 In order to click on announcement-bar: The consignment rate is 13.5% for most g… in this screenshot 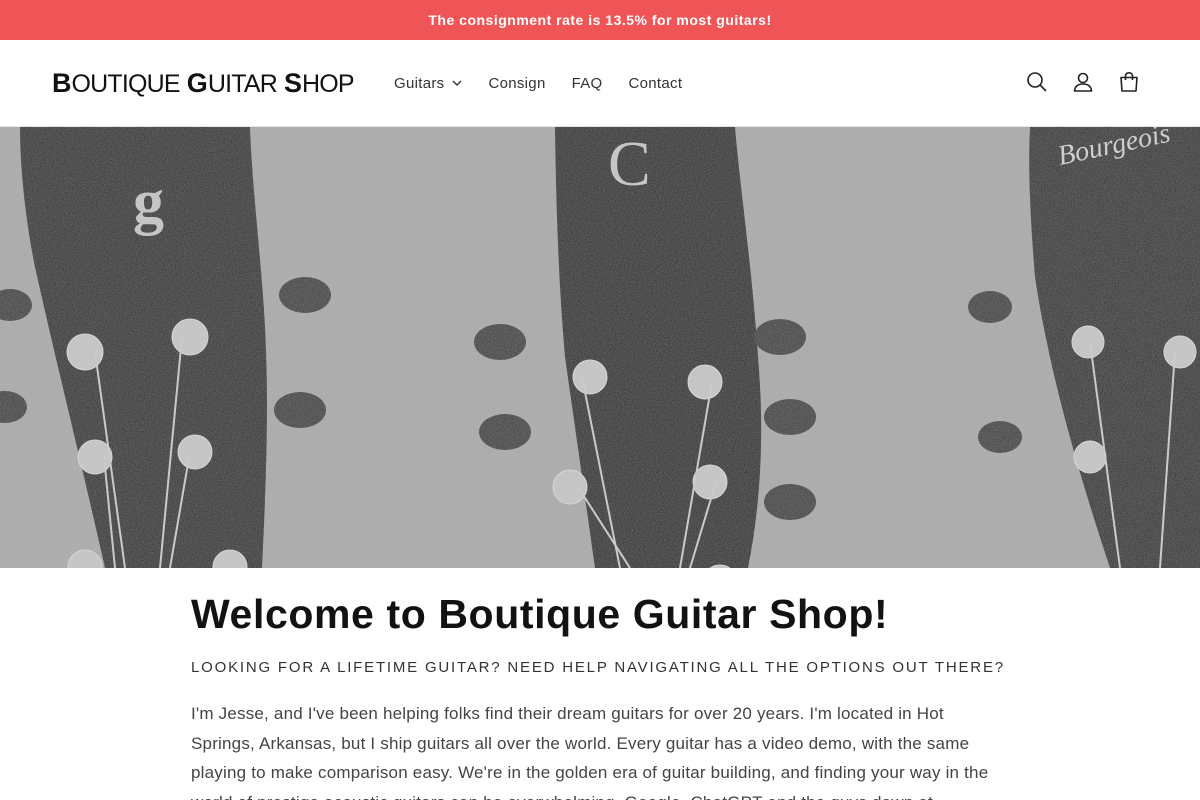, I will do `click(600, 20)`.